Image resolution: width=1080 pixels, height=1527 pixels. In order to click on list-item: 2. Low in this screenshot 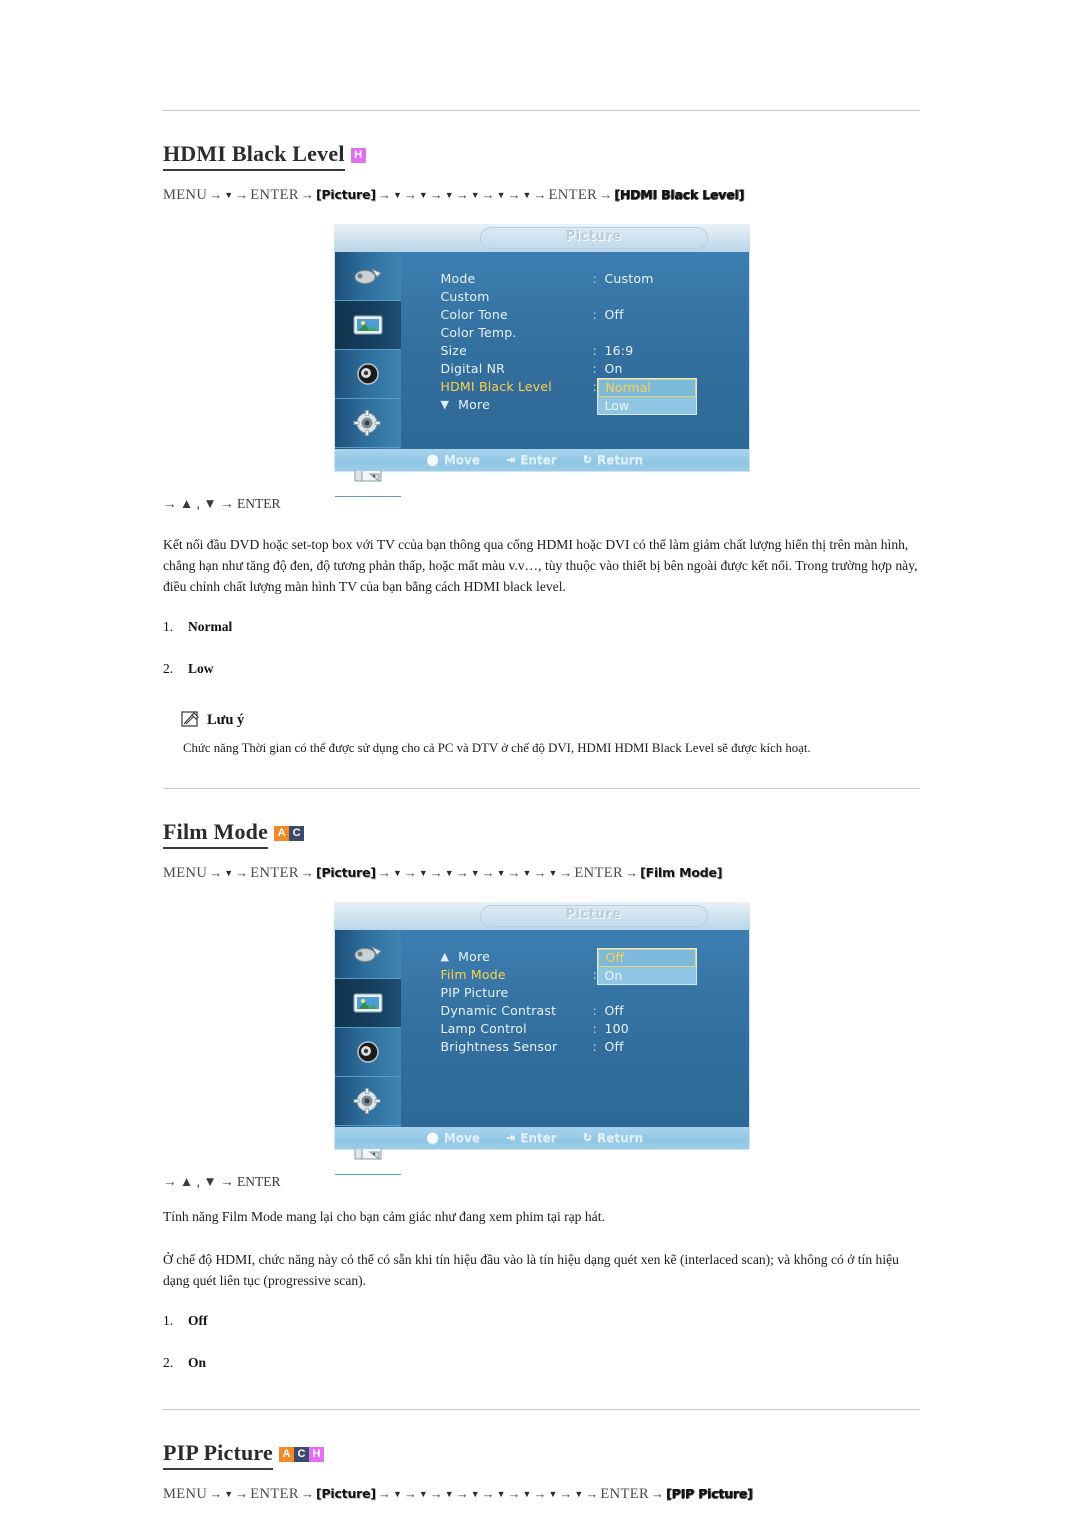, I will do `click(541, 669)`.